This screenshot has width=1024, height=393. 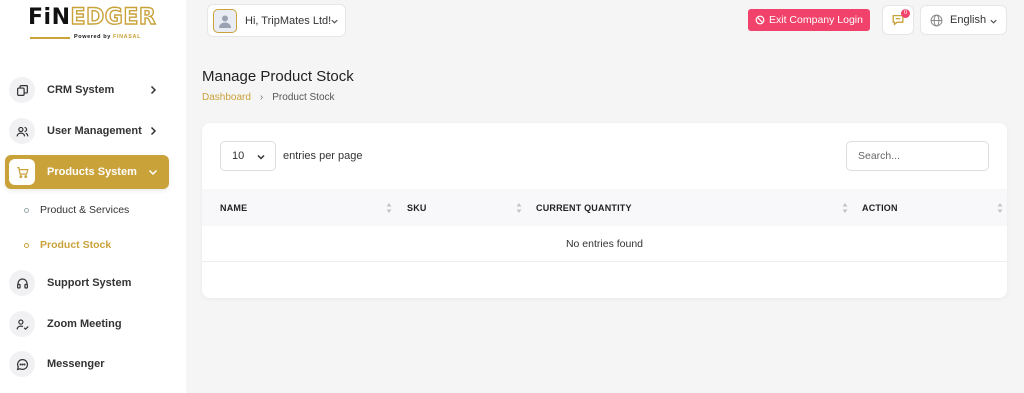 I want to click on sidebar-item-crm-system: CRM System, so click(x=87, y=90).